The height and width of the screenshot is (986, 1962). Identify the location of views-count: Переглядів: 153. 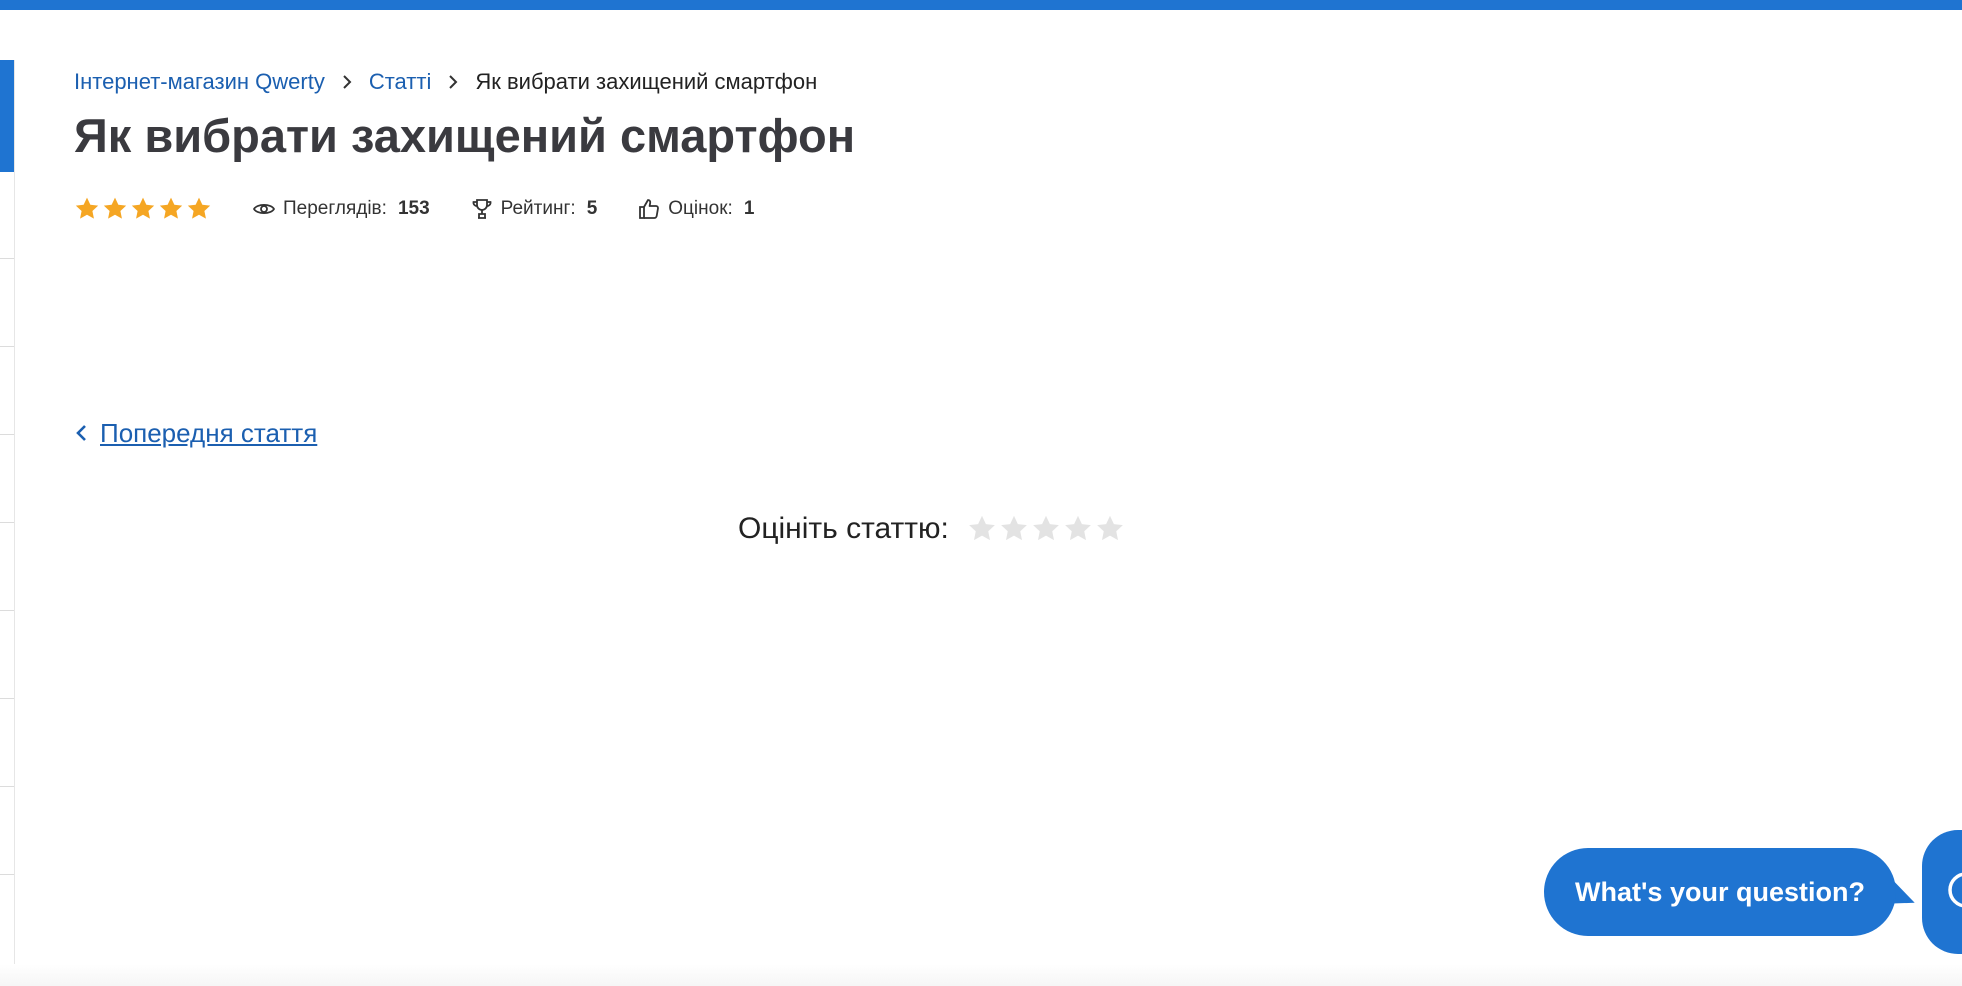
(341, 209).